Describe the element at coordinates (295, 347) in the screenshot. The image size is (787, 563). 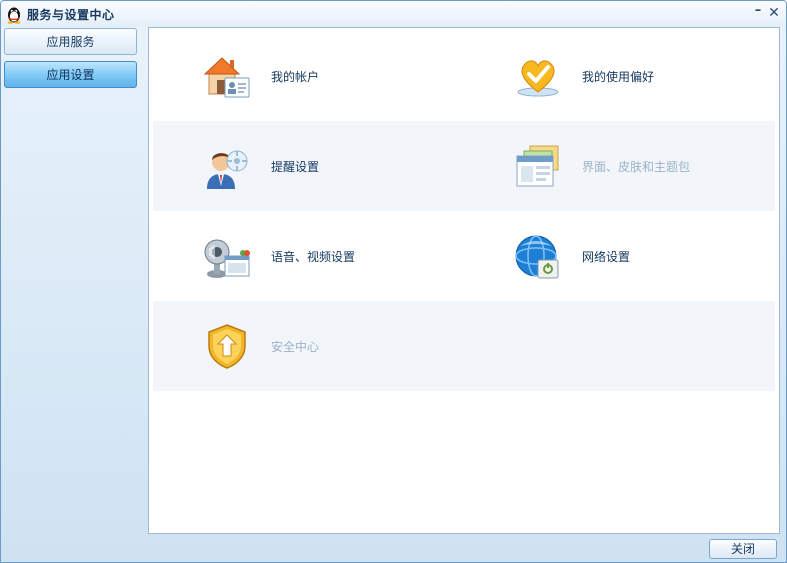
I see `security-center-label: 安全中心` at that location.